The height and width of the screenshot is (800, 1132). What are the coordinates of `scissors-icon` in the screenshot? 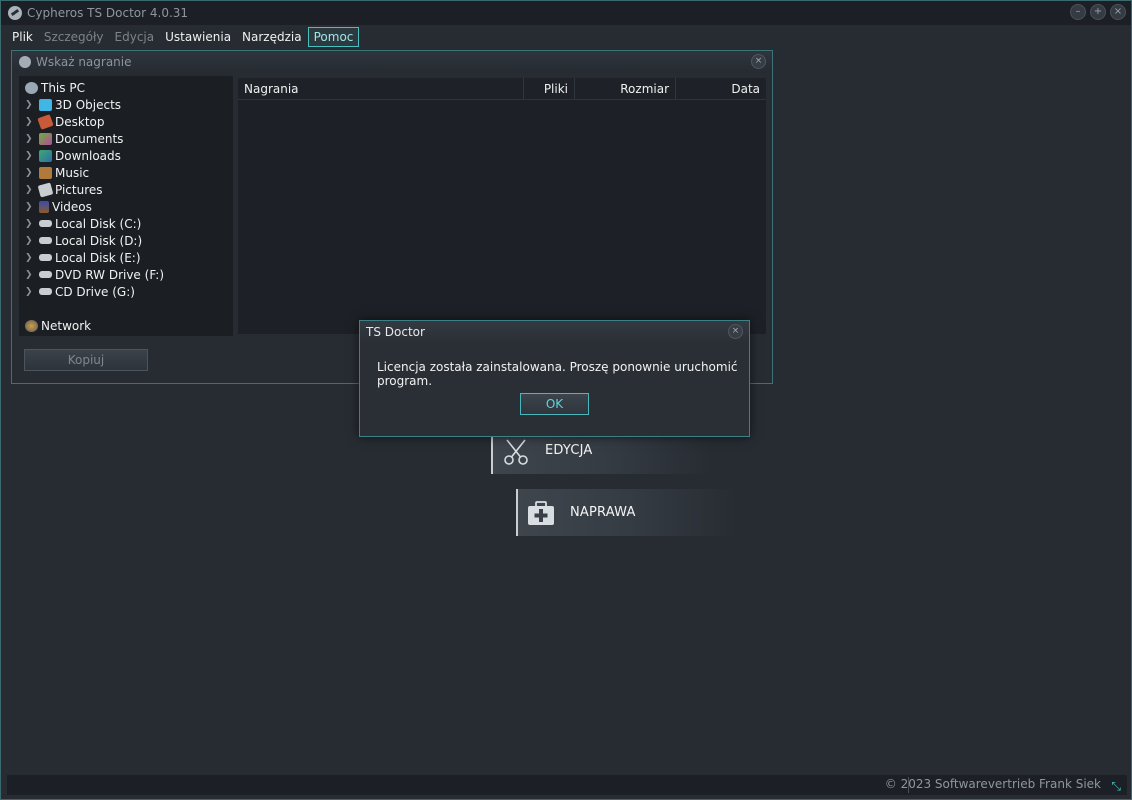 It's located at (516, 452).